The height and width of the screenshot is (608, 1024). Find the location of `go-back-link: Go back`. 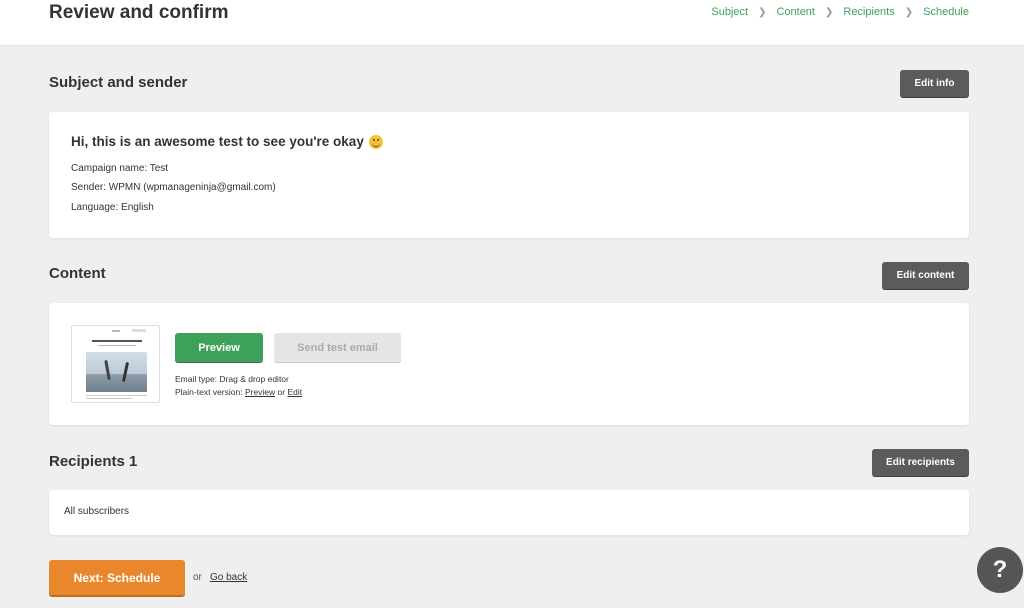

go-back-link: Go back is located at coordinates (228, 577).